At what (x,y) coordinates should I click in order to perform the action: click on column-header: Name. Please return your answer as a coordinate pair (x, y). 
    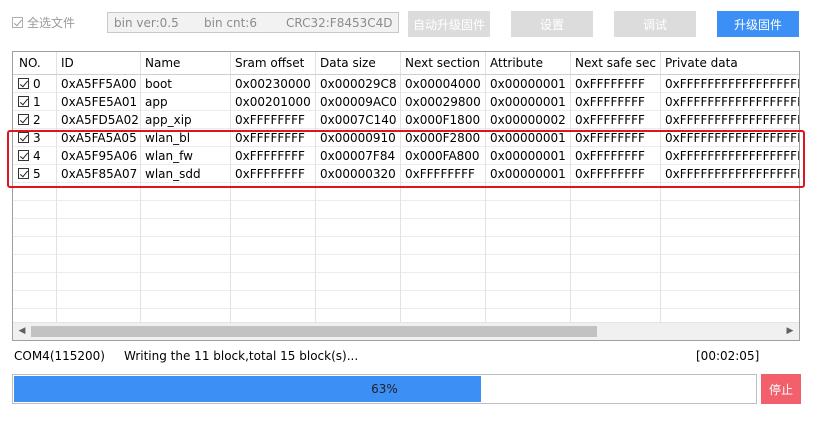
    Looking at the image, I should click on (186, 63).